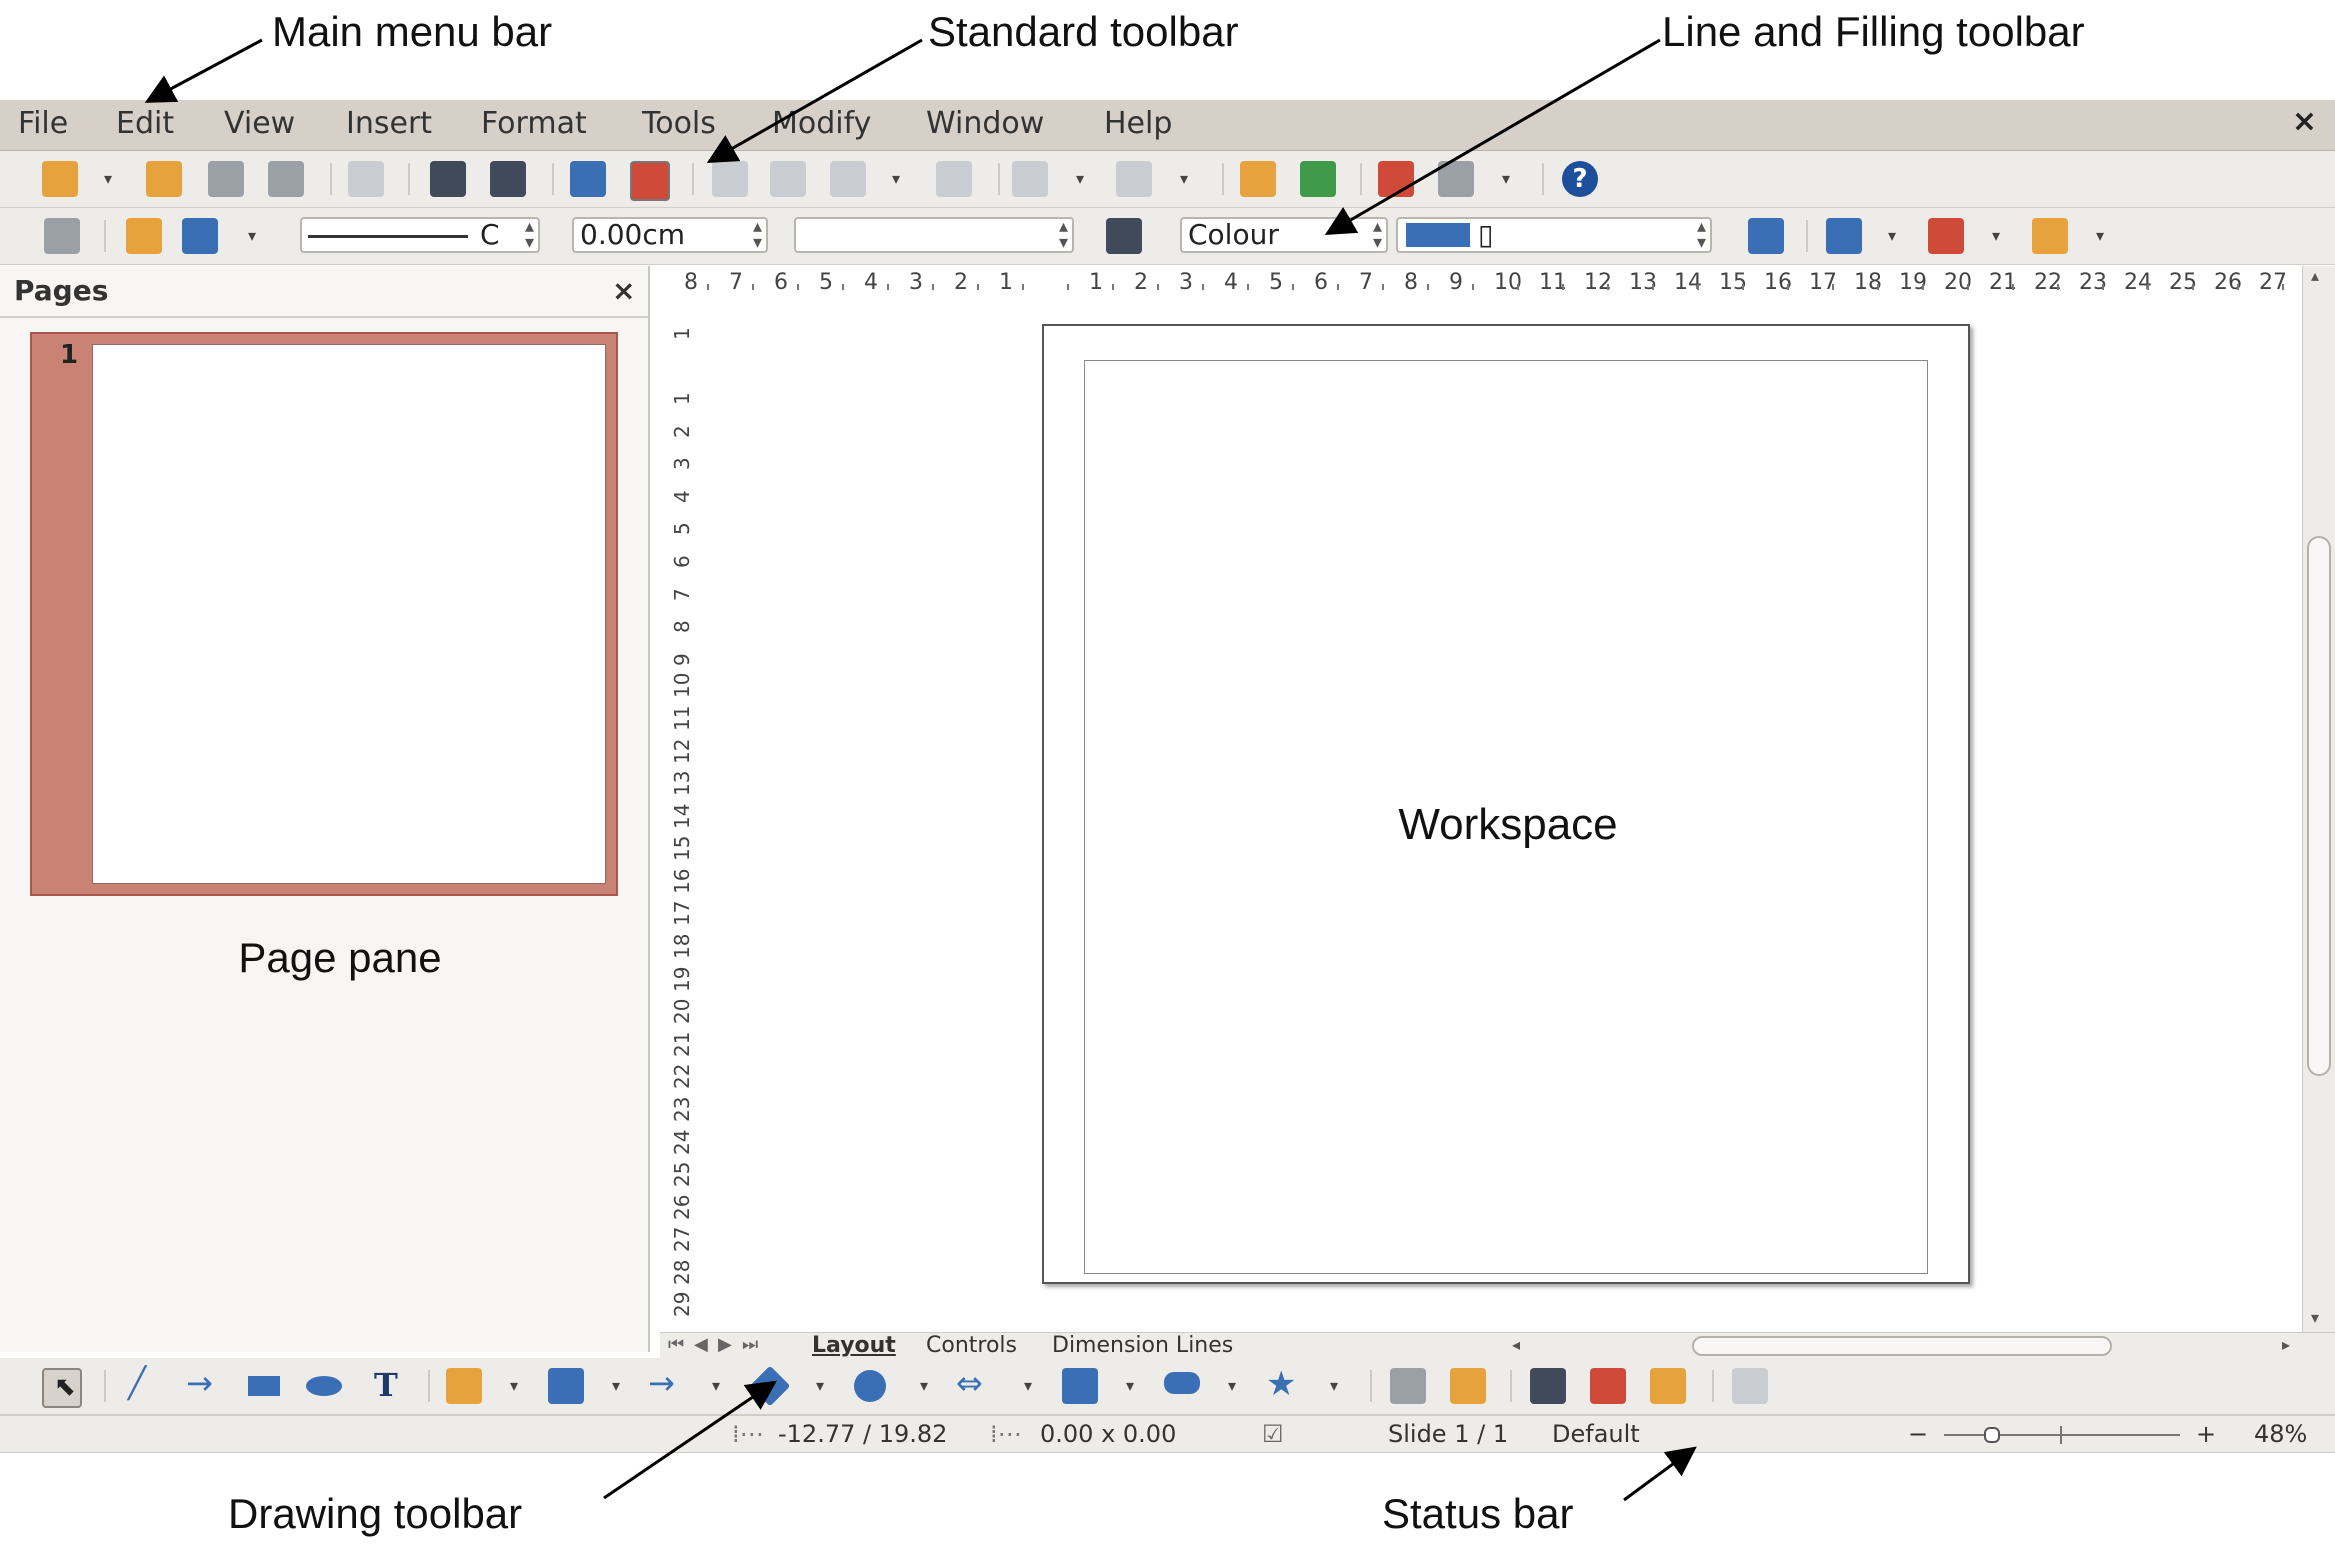 This screenshot has height=1545, width=2335. What do you see at coordinates (1284, 235) in the screenshot?
I see `area-style-select: Colour ▴ ▾` at bounding box center [1284, 235].